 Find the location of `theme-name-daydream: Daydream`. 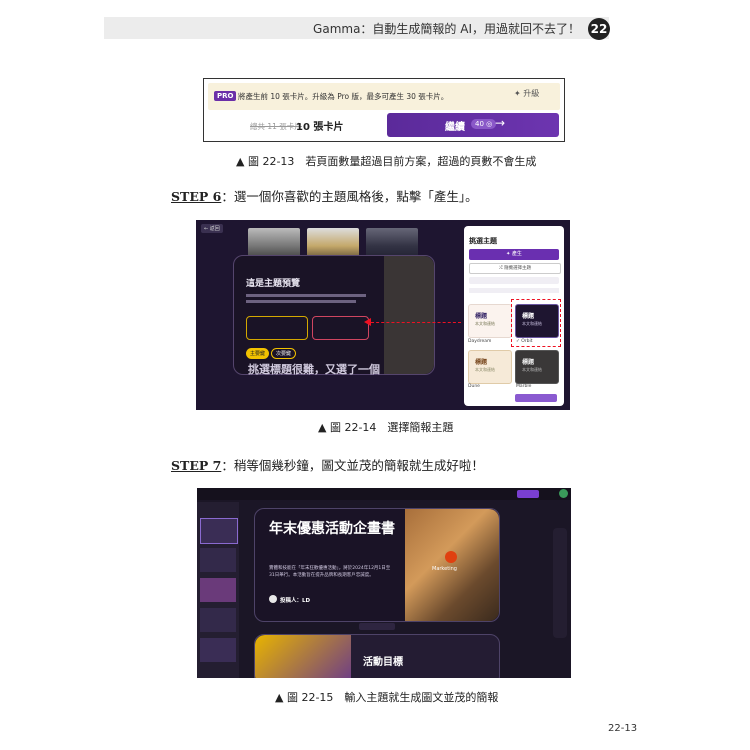

theme-name-daydream: Daydream is located at coordinates (480, 341).